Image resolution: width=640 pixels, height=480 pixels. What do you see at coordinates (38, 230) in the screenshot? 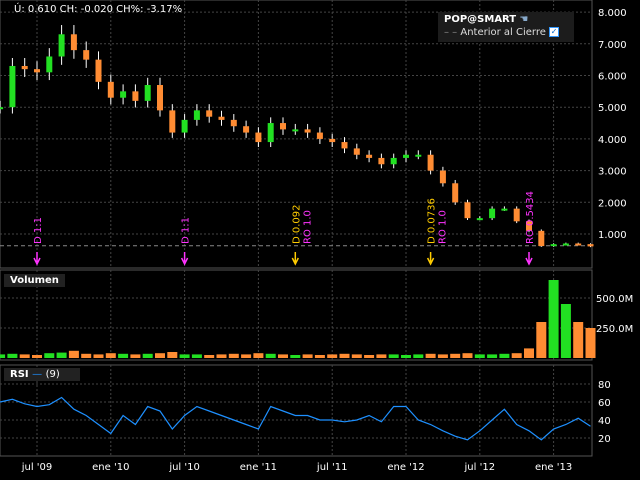
I see `event-label: D 1:1` at bounding box center [38, 230].